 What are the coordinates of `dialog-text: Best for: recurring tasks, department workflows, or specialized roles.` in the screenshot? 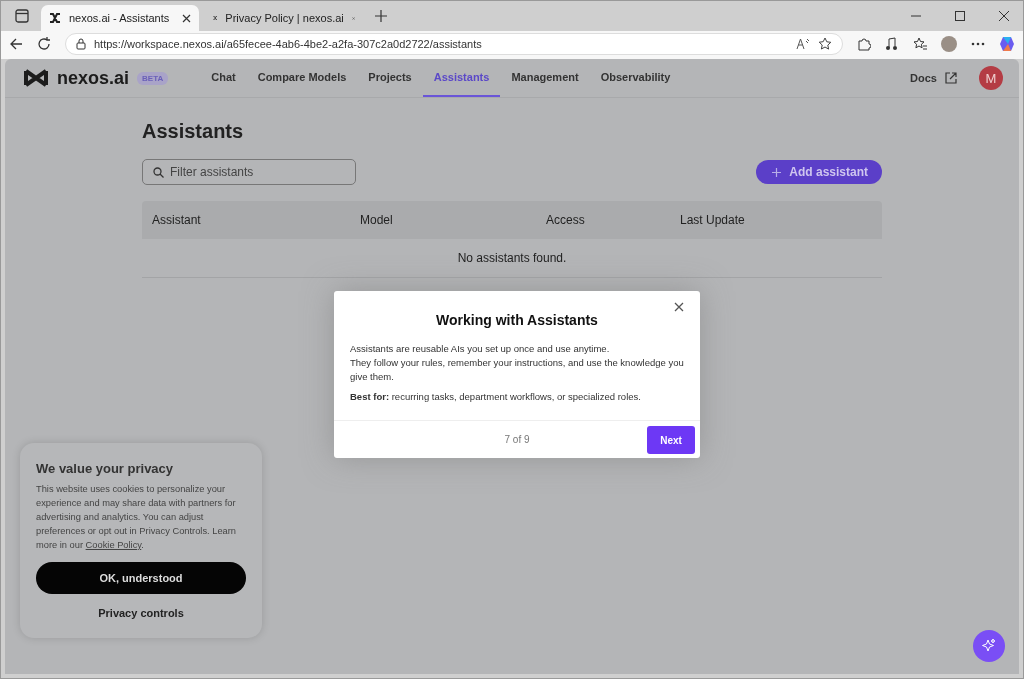 It's located at (496, 397).